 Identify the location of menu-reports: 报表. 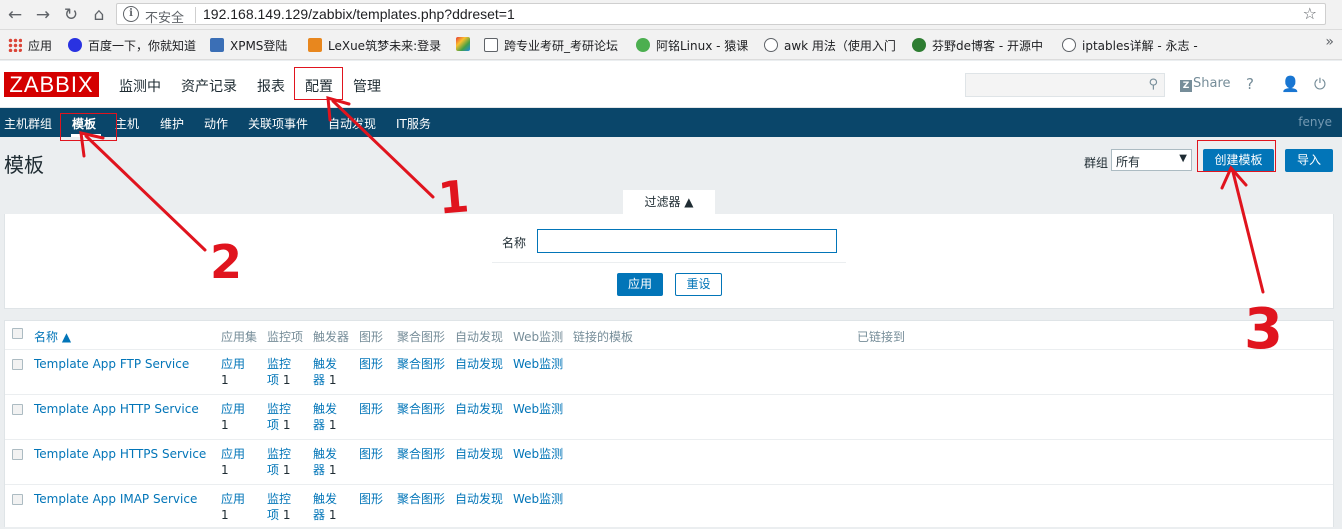
(271, 86).